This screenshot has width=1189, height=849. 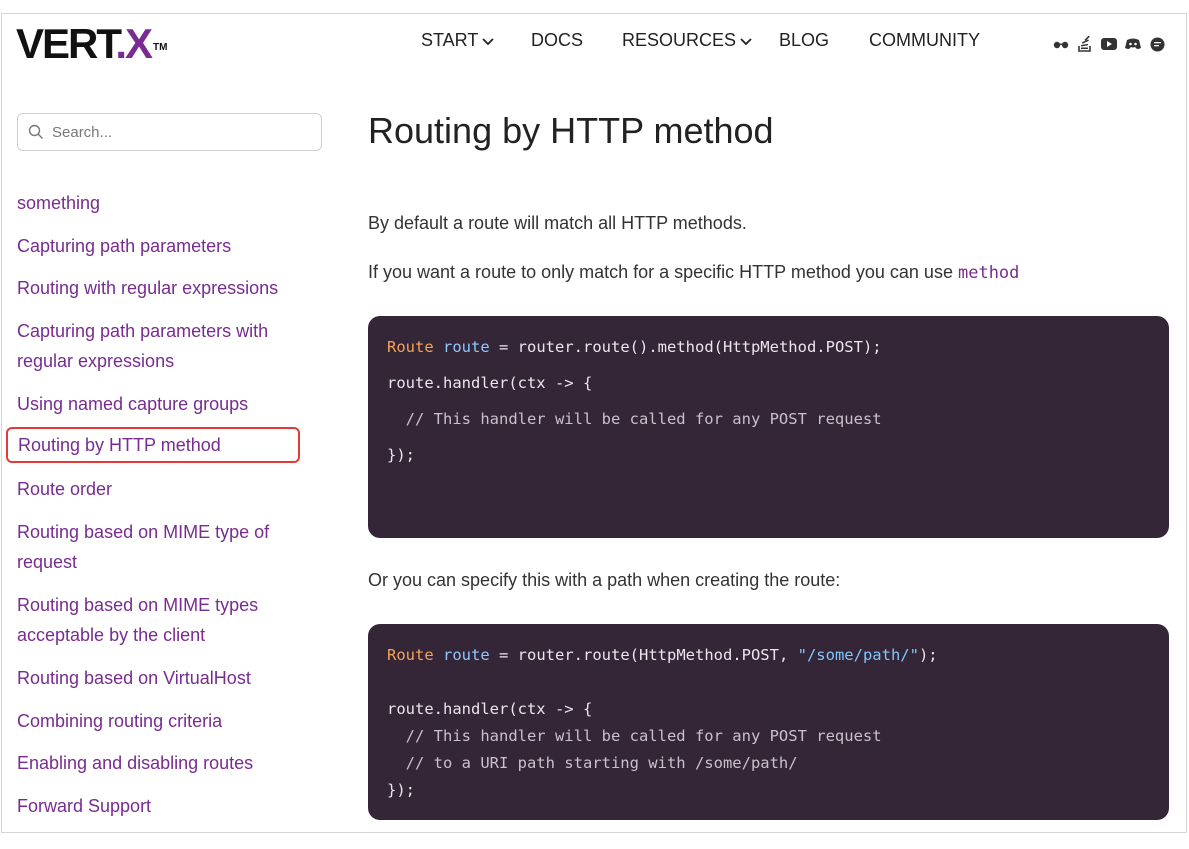 I want to click on nav-docs-label: DOCS, so click(x=557, y=40).